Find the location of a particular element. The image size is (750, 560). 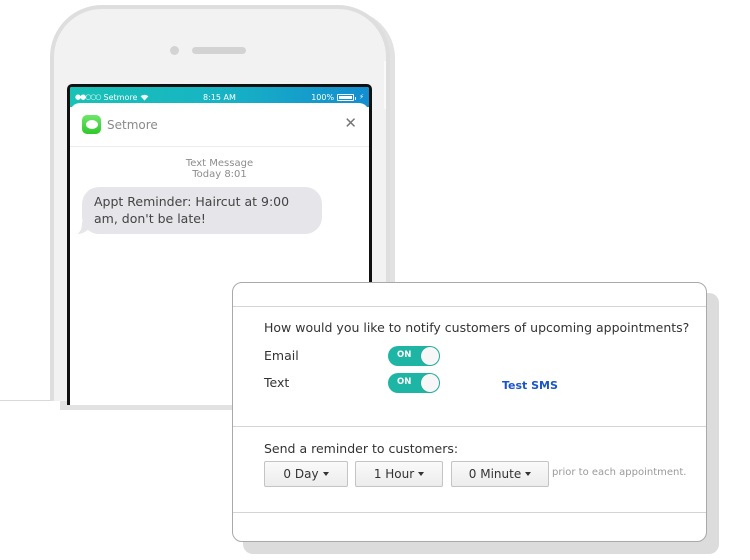

close-icon: ✕ is located at coordinates (350, 123).